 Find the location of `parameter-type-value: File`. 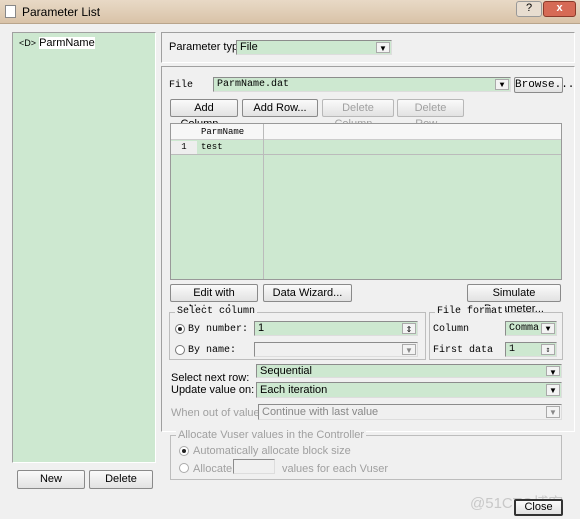

parameter-type-value: File is located at coordinates (249, 47).